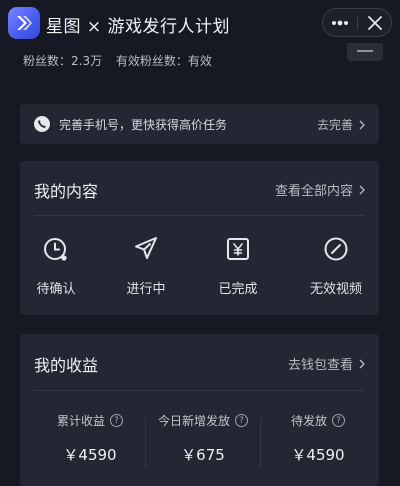 This screenshot has width=400, height=486. Describe the element at coordinates (66, 365) in the screenshot. I see `my-income-title: 我的收益` at that location.